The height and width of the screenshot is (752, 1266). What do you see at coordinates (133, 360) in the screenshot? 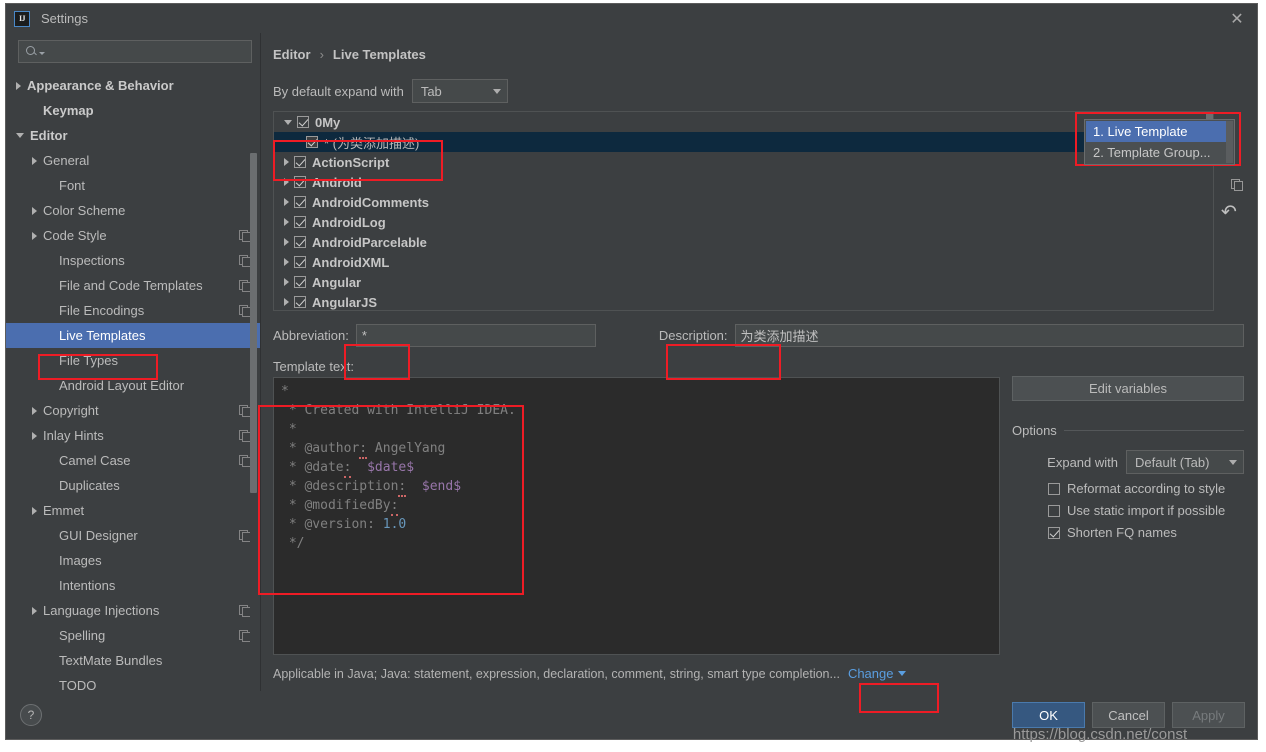
I see `sidebar-item-file-types: File Types` at bounding box center [133, 360].